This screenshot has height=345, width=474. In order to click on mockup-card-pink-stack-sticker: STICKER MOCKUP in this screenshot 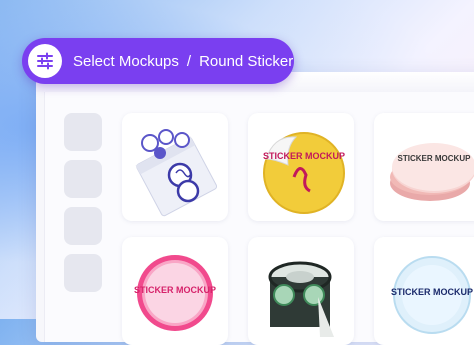, I will do `click(424, 167)`.